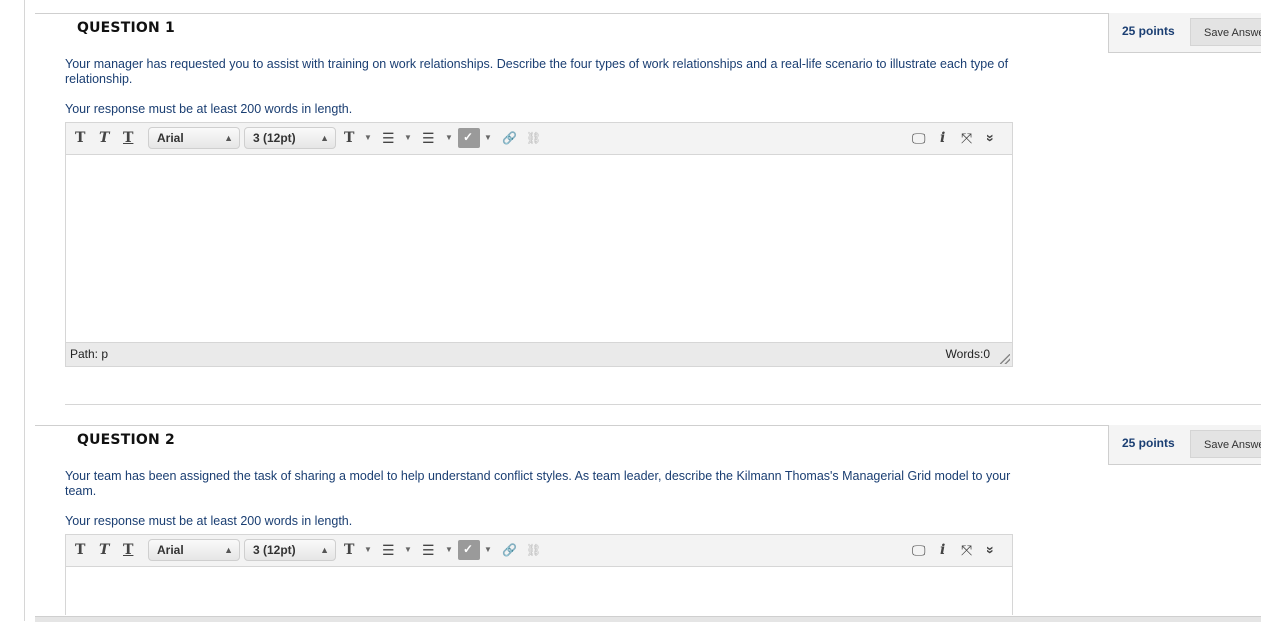  I want to click on path-label: Path: p, so click(89, 354).